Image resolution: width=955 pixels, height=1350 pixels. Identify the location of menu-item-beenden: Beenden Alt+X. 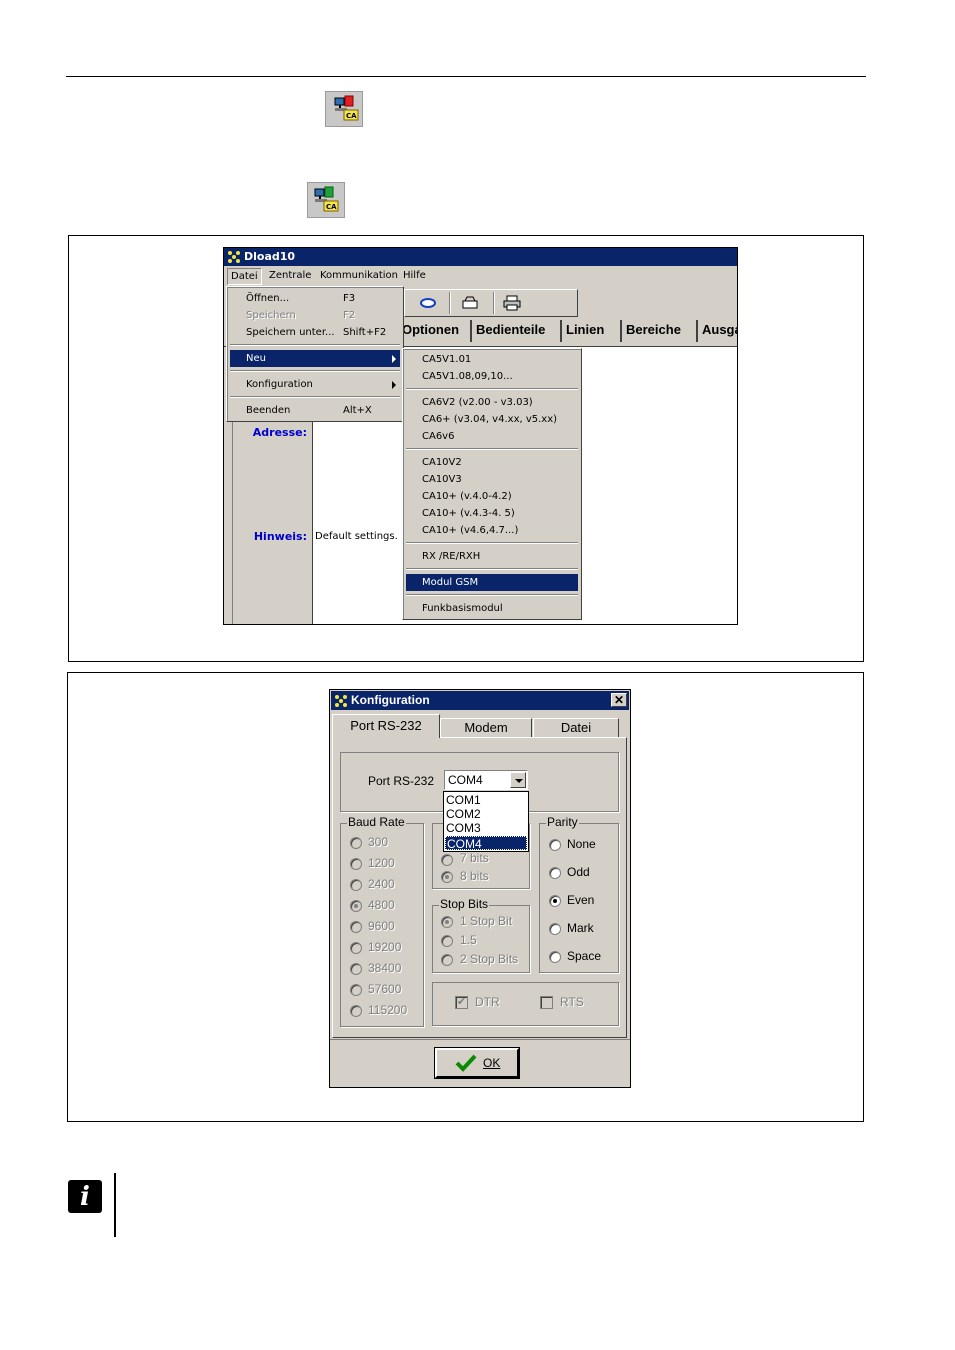
(315, 410).